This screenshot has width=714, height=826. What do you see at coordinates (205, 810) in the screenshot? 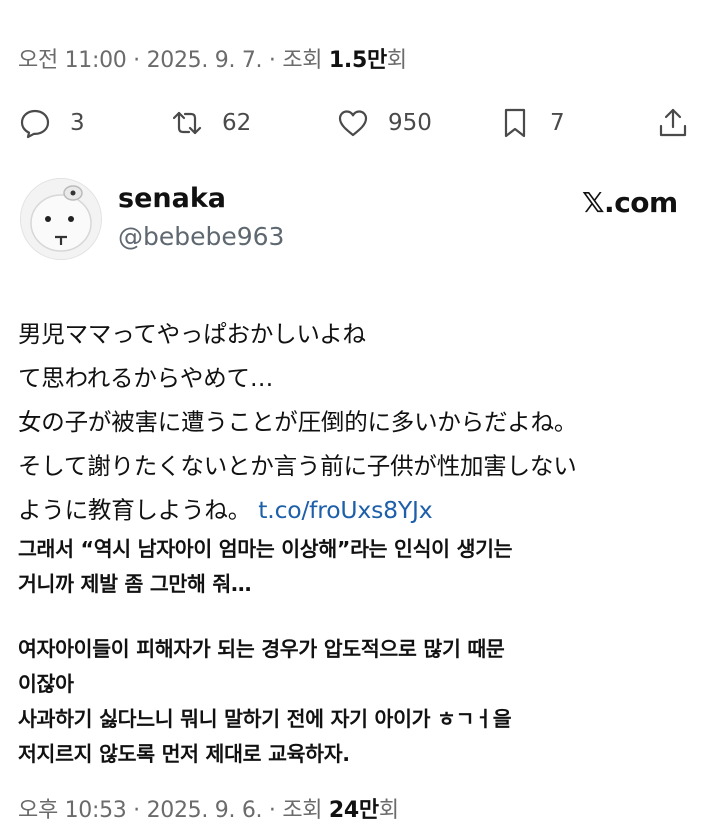
I see `original-date: 2025. 9. 6.` at bounding box center [205, 810].